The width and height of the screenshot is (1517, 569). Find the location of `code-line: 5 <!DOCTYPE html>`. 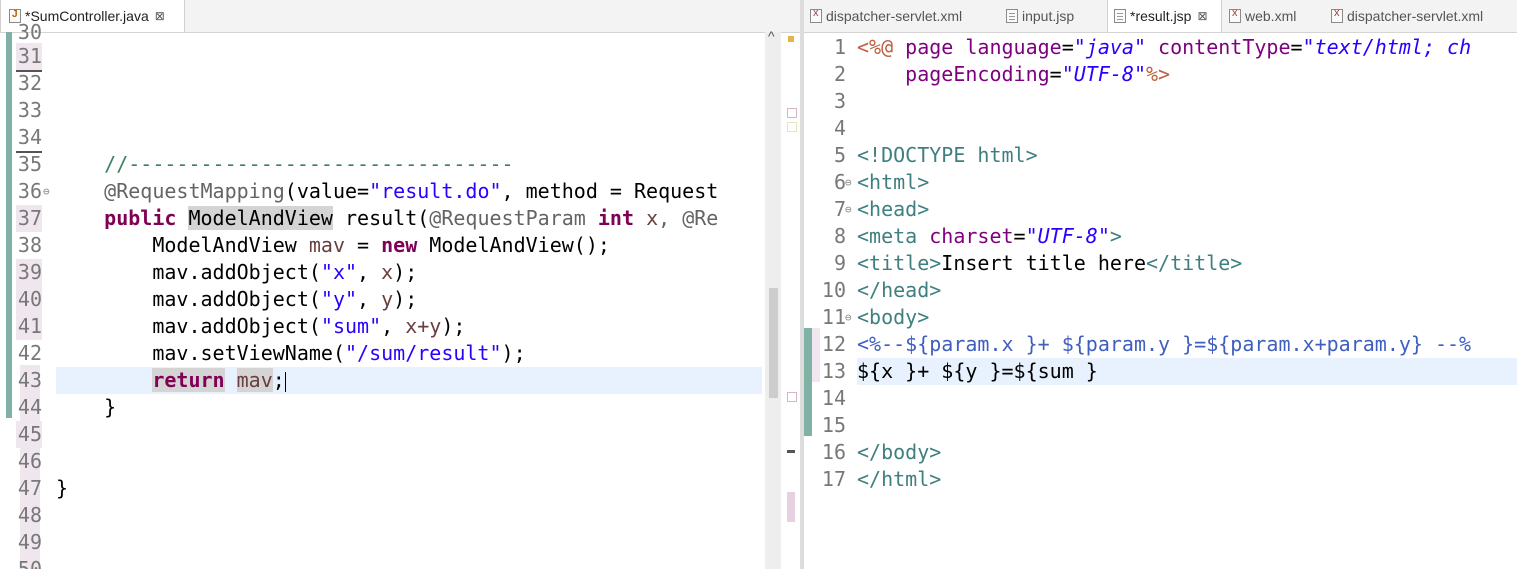

code-line: 5 <!DOCTYPE html> is located at coordinates (935, 155).